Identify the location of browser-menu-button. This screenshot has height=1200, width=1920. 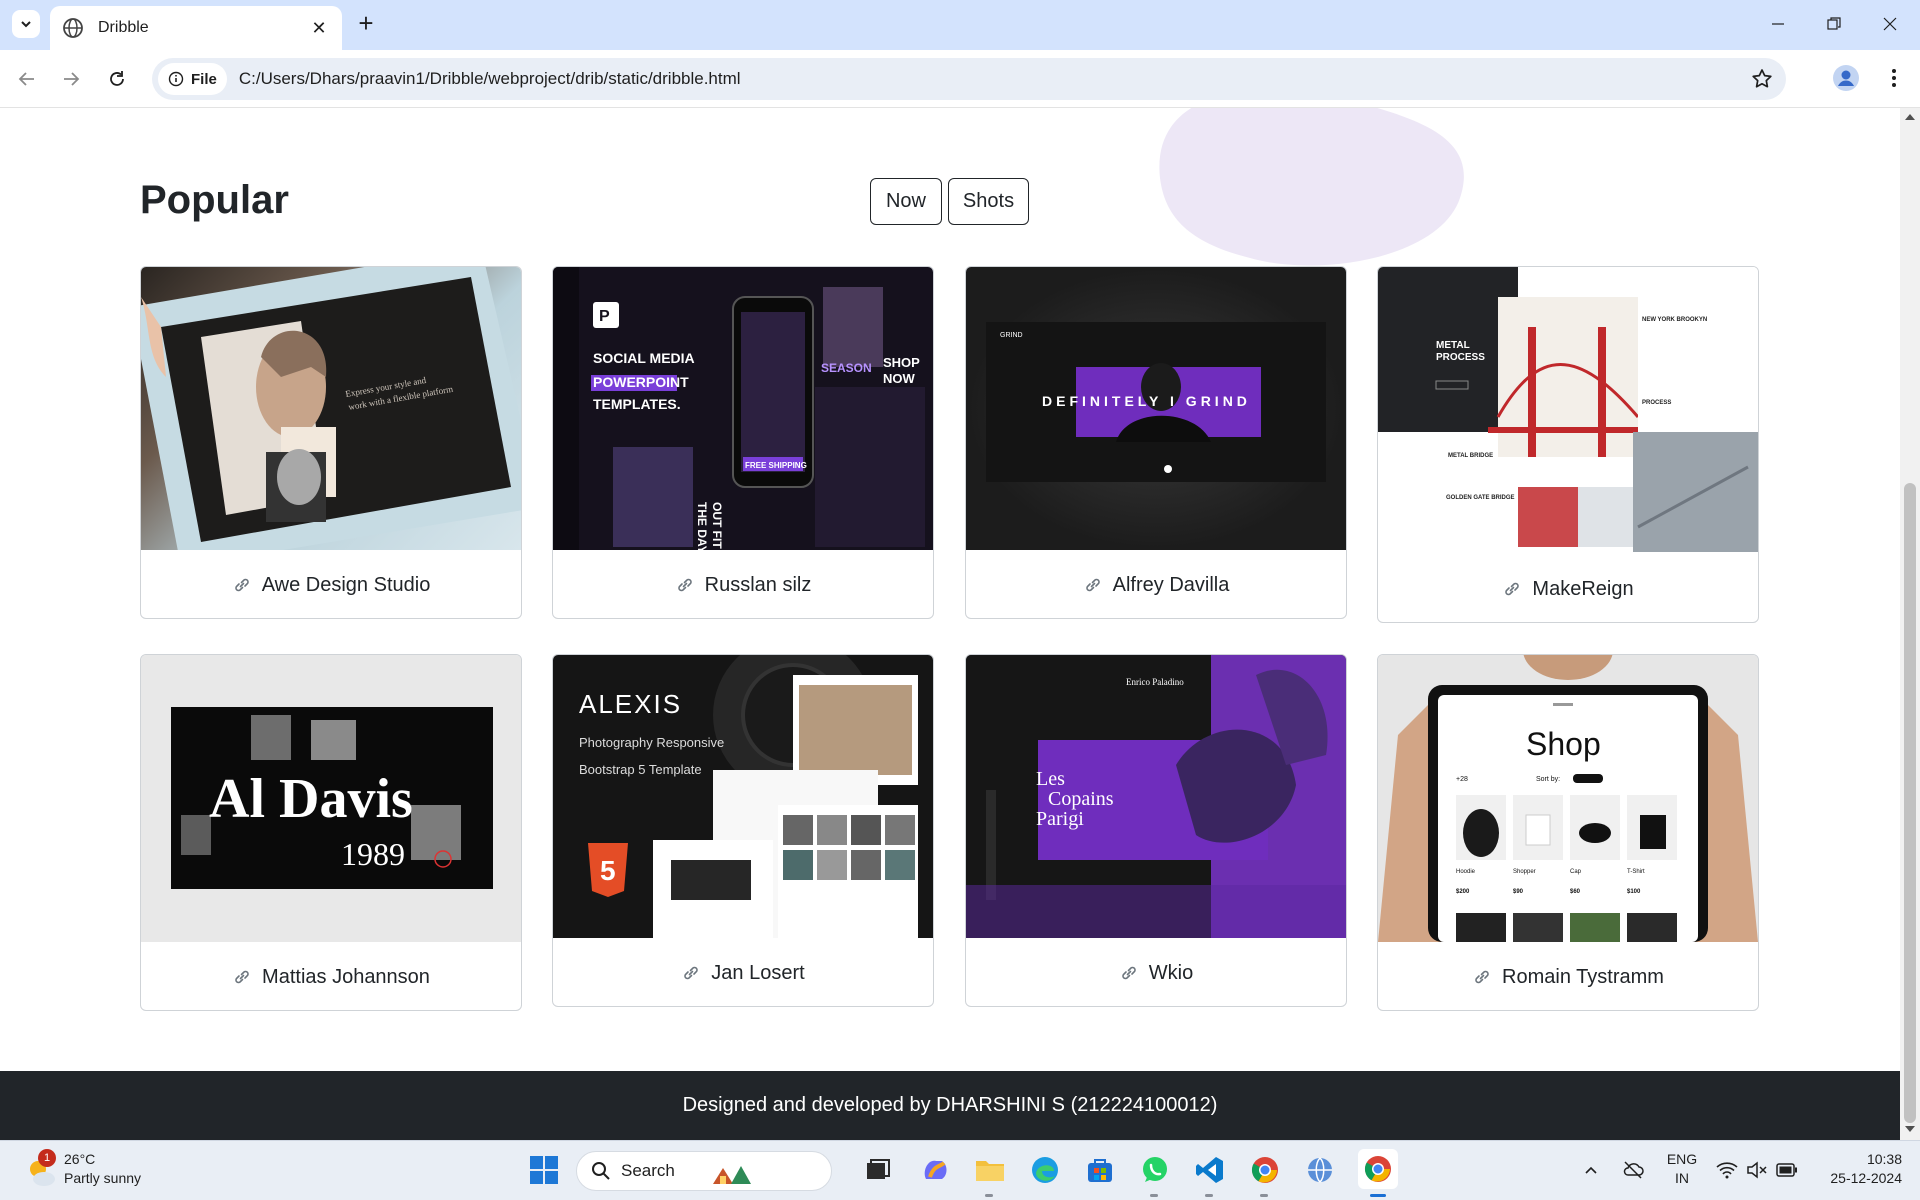
(1894, 78).